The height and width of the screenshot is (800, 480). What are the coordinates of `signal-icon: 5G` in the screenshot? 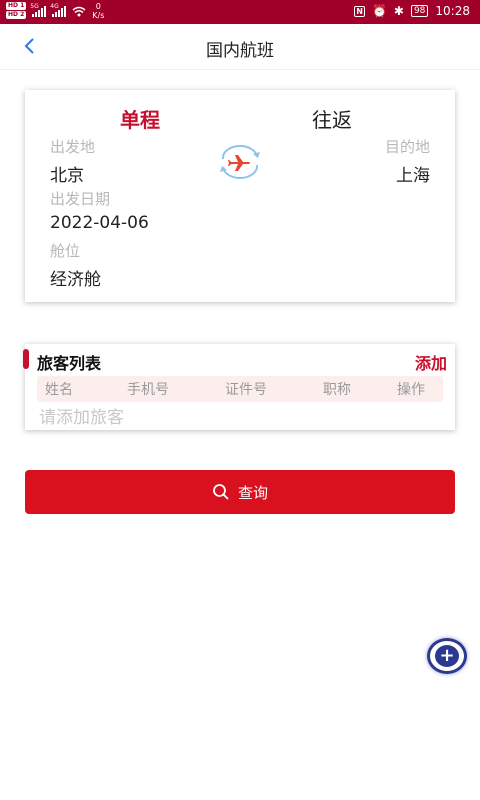 It's located at (38, 10).